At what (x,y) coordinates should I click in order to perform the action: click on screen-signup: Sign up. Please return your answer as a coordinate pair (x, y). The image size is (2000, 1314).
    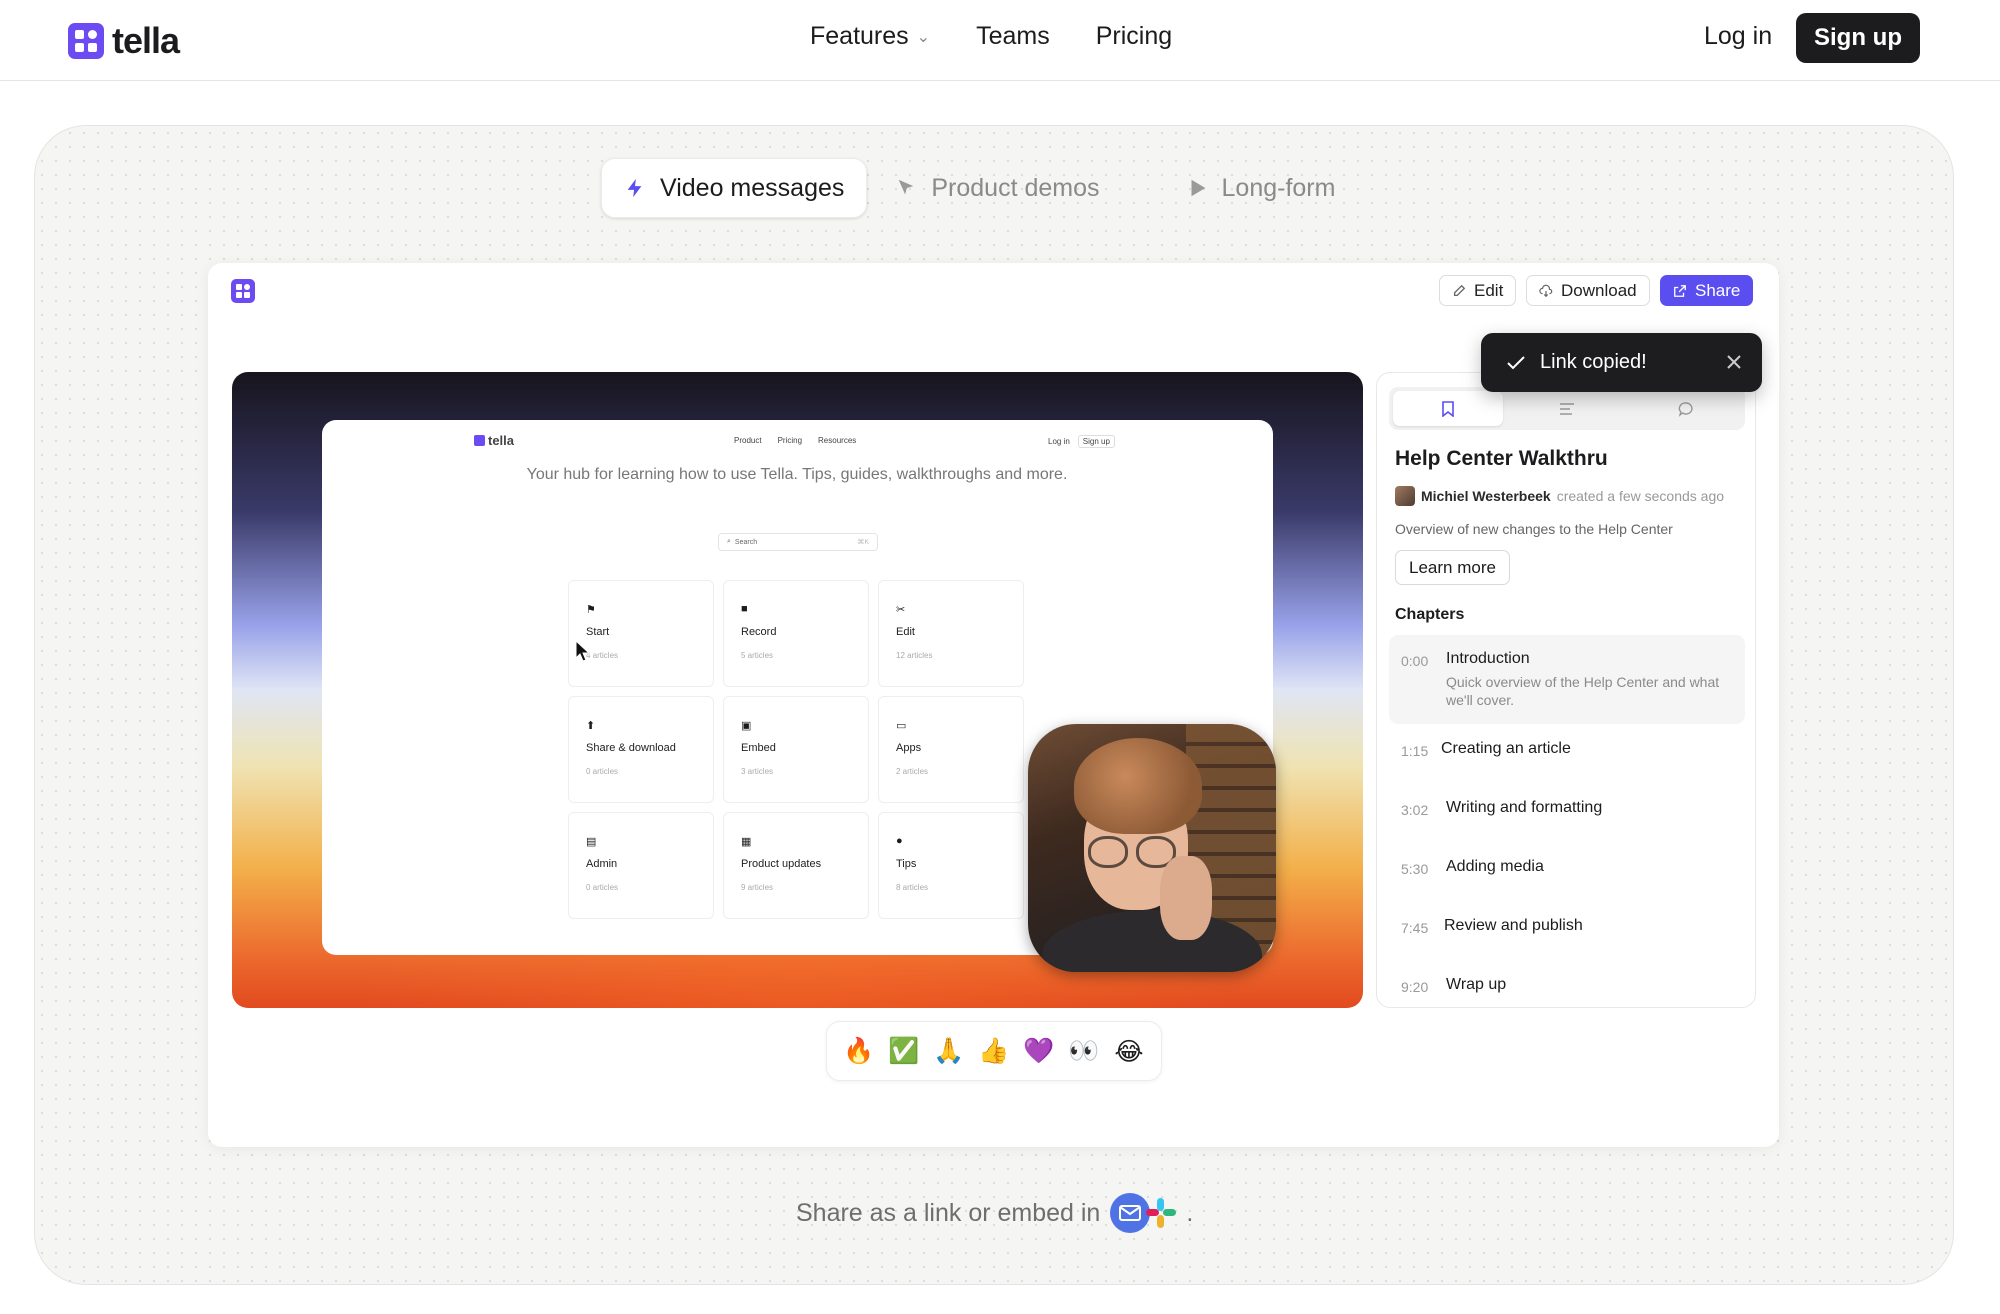
    Looking at the image, I should click on (1096, 441).